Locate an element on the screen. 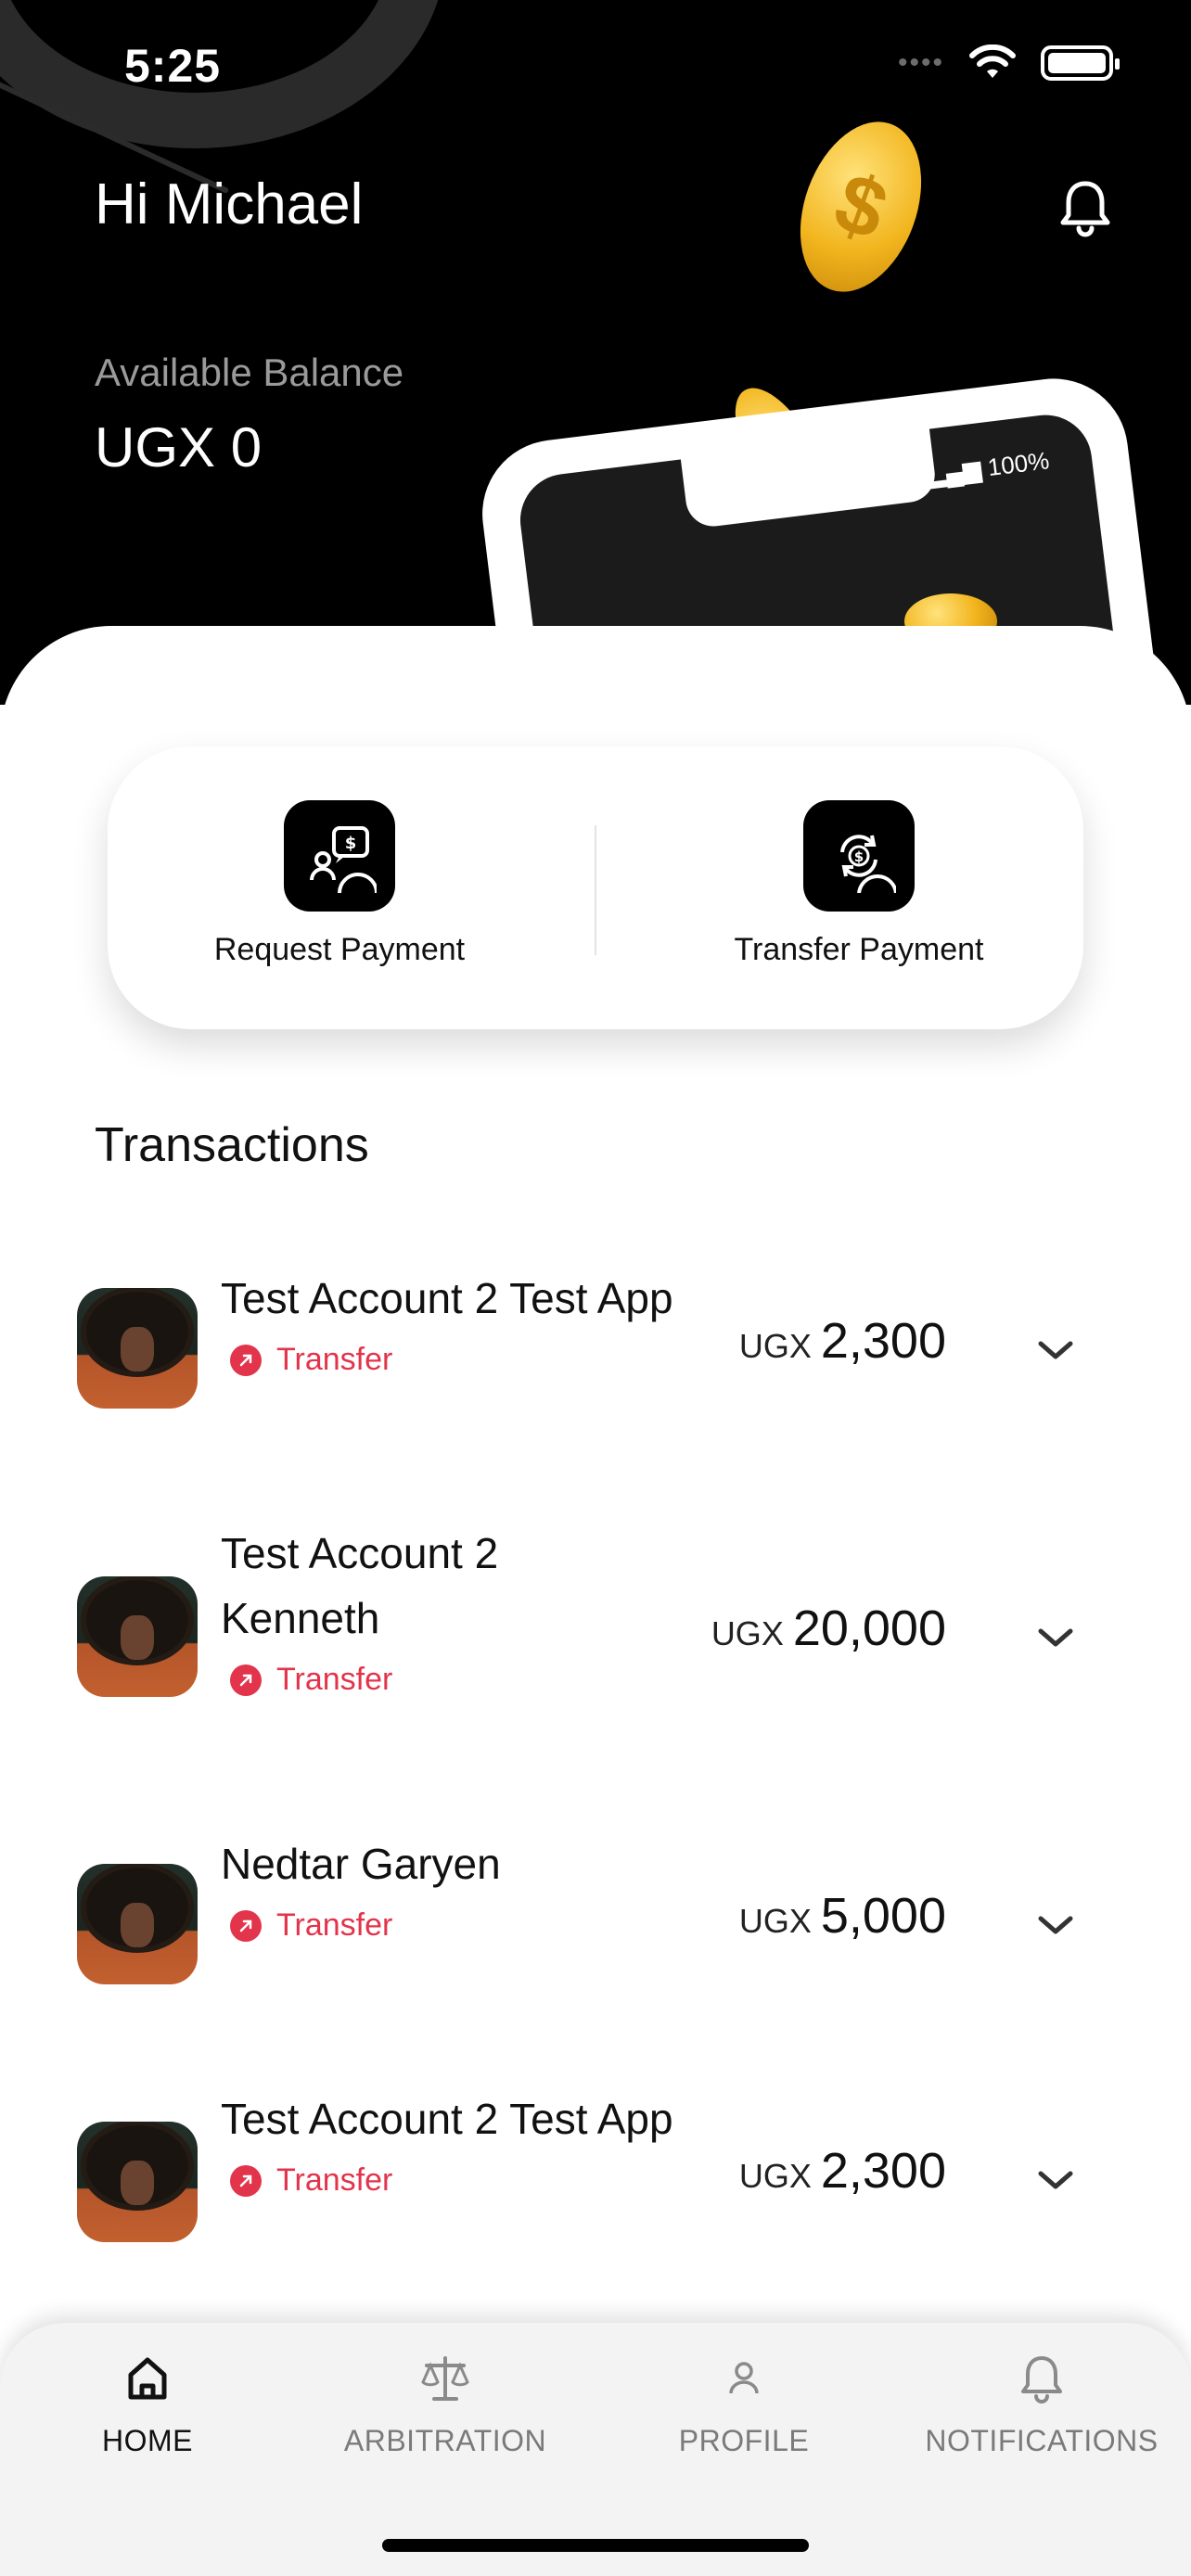 The width and height of the screenshot is (1191, 2576). greeting: Hi Michael is located at coordinates (229, 204).